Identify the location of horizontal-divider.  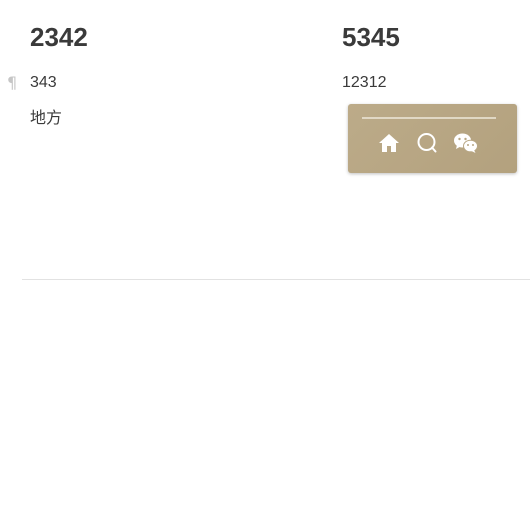
(276, 279).